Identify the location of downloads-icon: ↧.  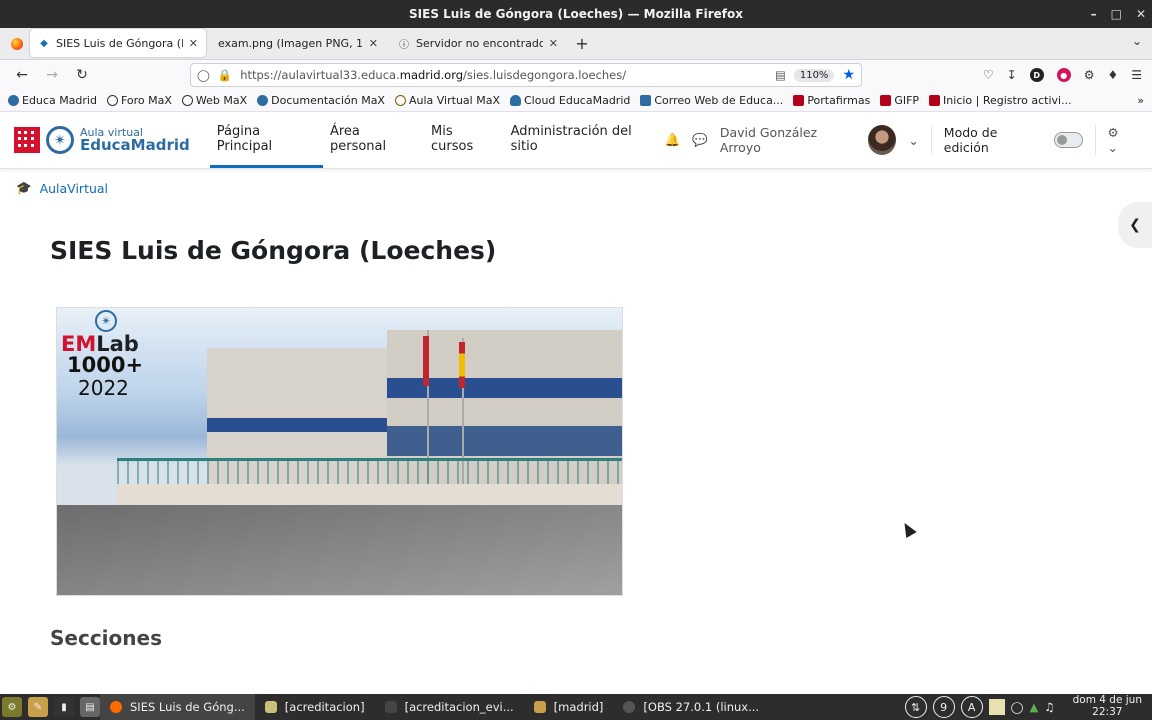
(1012, 75).